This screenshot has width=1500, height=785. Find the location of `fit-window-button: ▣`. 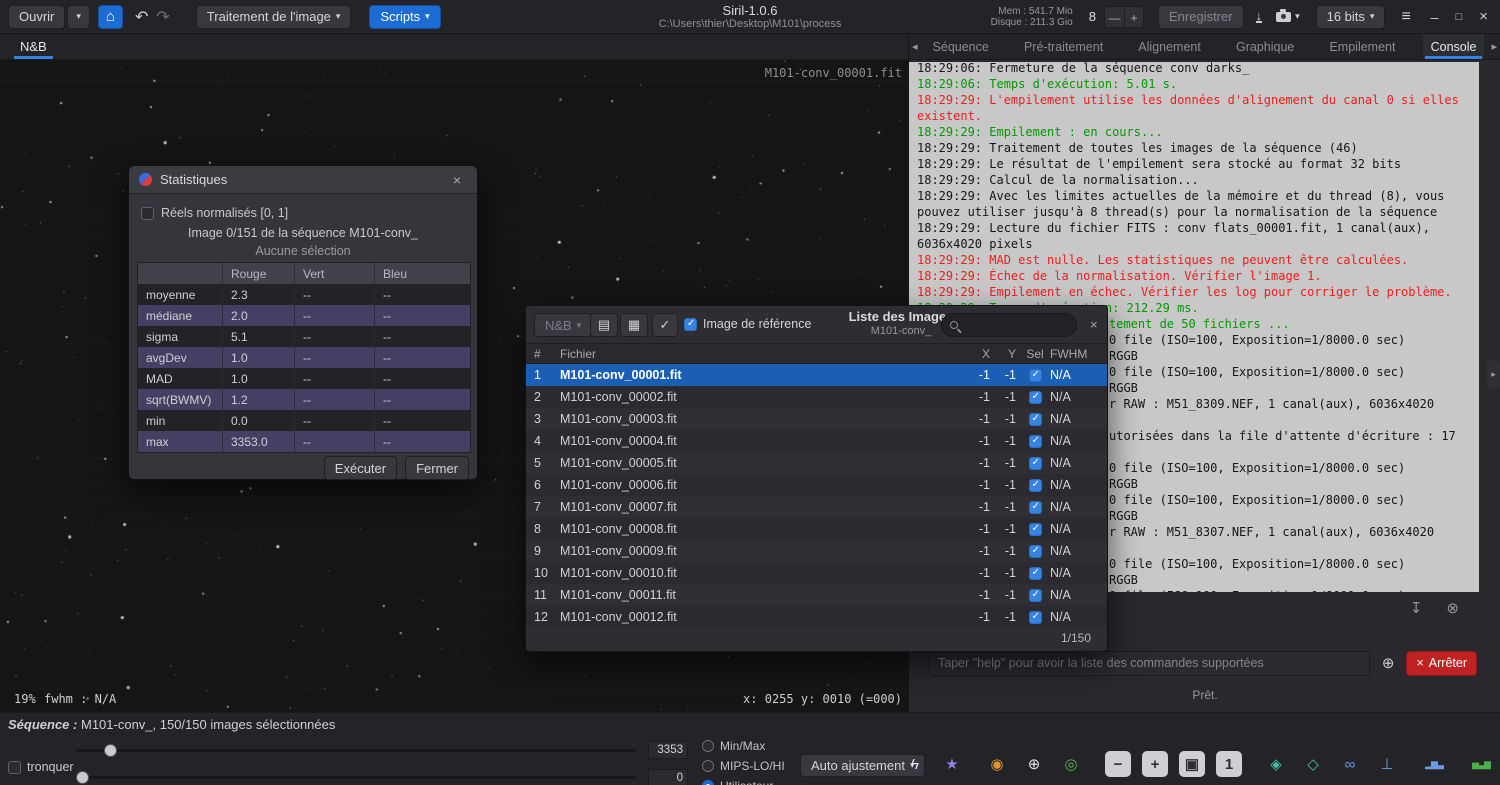

fit-window-button: ▣ is located at coordinates (1192, 764).